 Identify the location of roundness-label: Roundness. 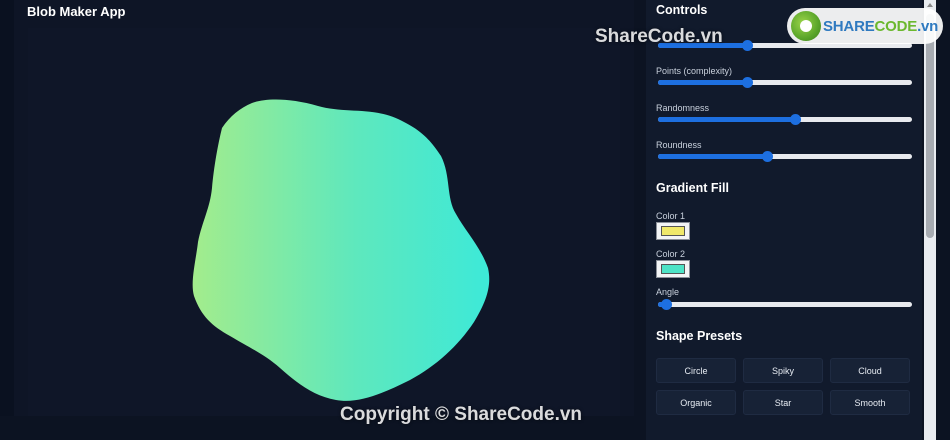
(679, 145).